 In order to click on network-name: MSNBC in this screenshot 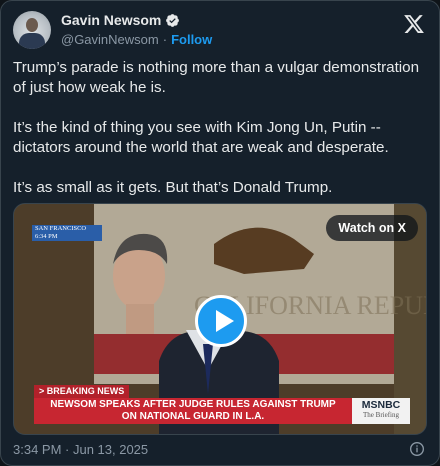, I will do `click(381, 405)`.